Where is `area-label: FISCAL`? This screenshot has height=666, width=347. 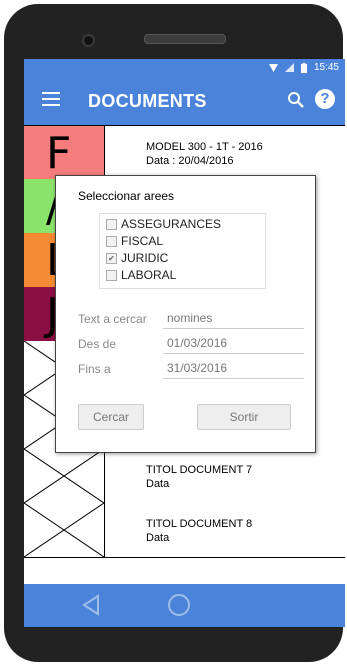 area-label: FISCAL is located at coordinates (142, 241).